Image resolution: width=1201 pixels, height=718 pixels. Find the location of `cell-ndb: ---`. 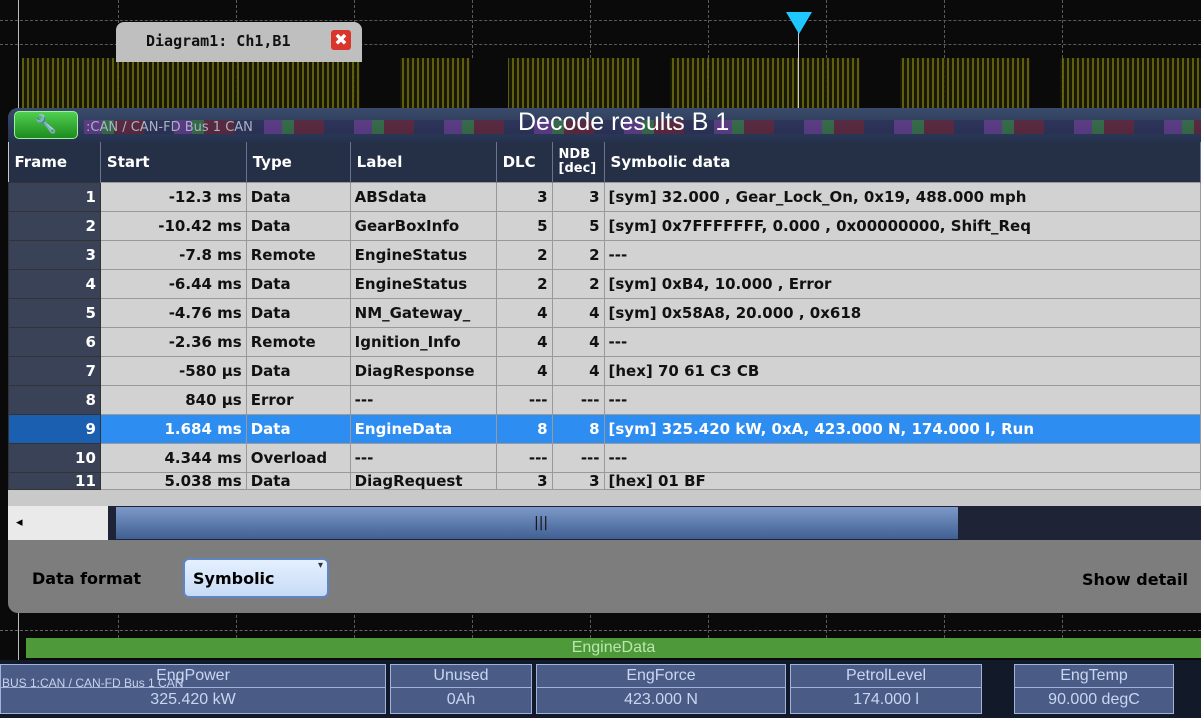

cell-ndb: --- is located at coordinates (578, 400).